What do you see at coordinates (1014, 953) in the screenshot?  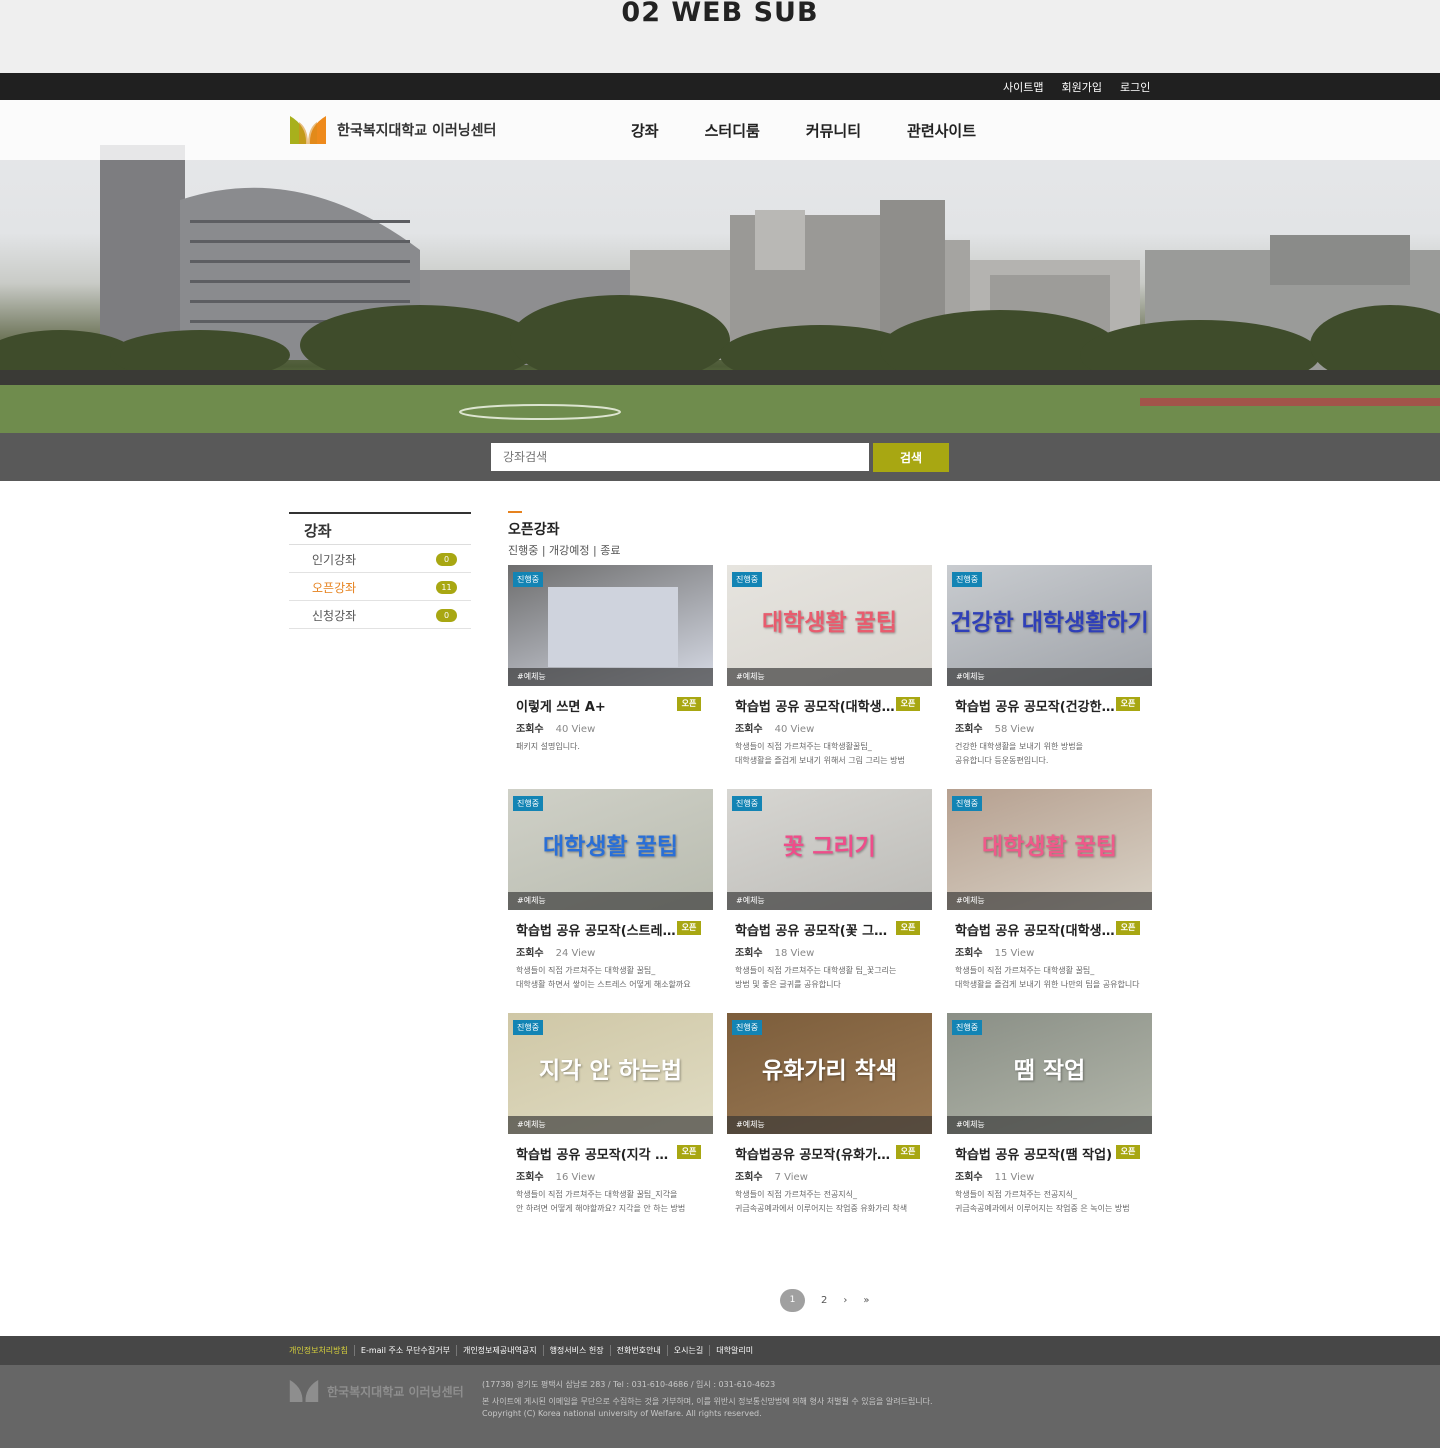 I see `view-count-value: 15 View` at bounding box center [1014, 953].